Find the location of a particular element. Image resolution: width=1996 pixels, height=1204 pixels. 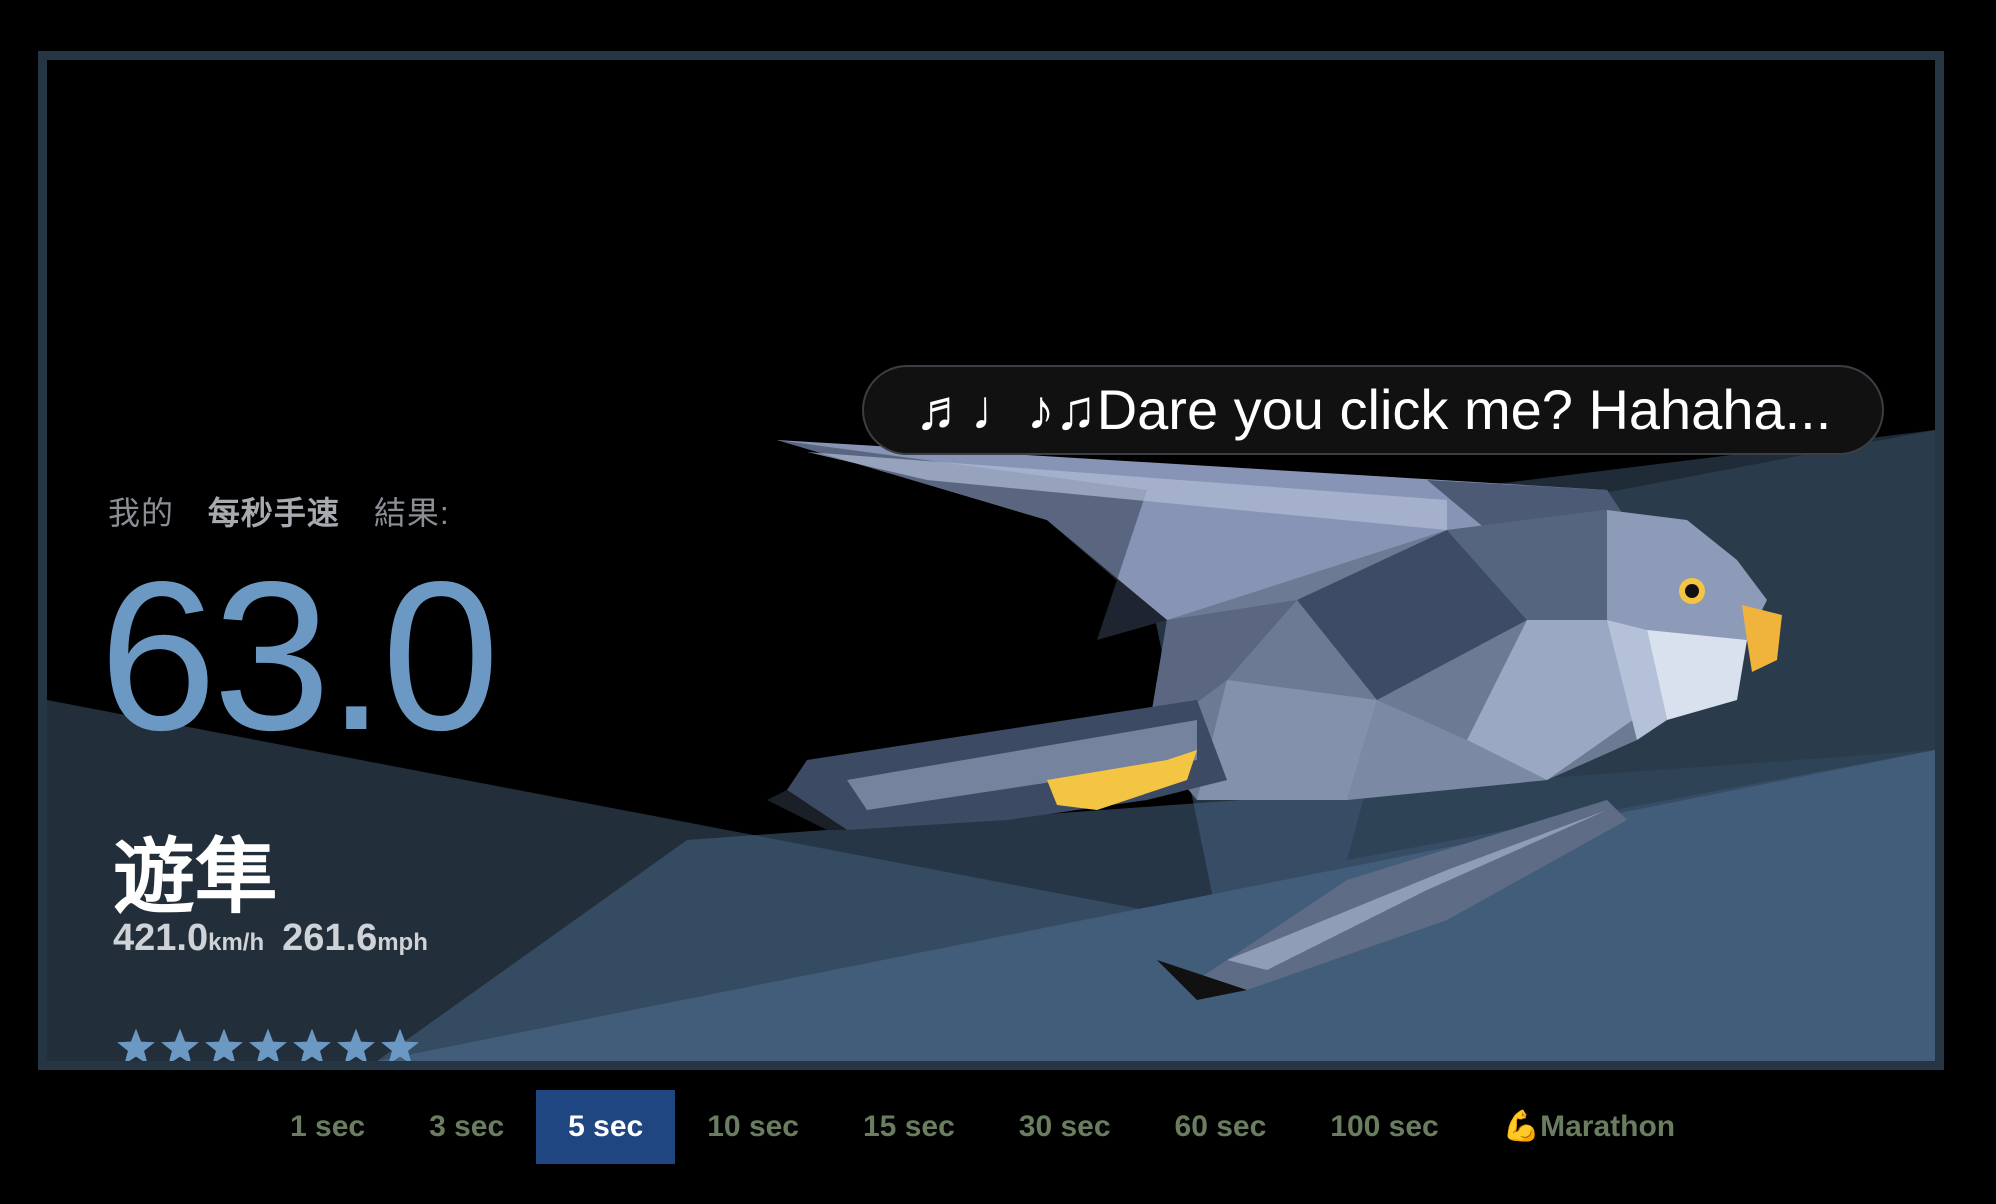

result-prefix: 我的 is located at coordinates (141, 513).